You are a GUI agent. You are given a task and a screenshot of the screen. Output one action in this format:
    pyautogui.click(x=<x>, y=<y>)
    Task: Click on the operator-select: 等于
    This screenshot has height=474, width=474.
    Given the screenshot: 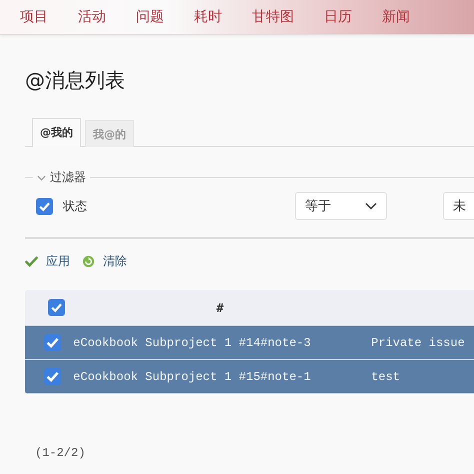 What is the action you would take?
    pyautogui.click(x=341, y=206)
    